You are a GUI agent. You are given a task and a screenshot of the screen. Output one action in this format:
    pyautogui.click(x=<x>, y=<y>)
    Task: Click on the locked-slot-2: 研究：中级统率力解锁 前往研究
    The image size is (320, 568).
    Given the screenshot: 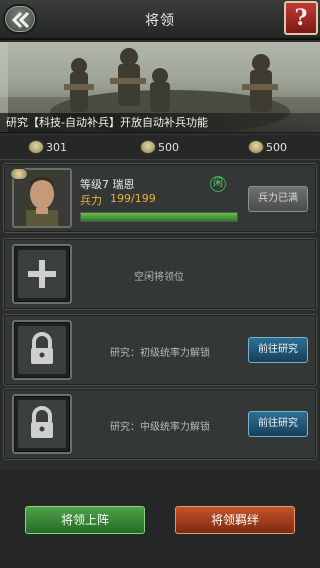 What is the action you would take?
    pyautogui.click(x=160, y=424)
    